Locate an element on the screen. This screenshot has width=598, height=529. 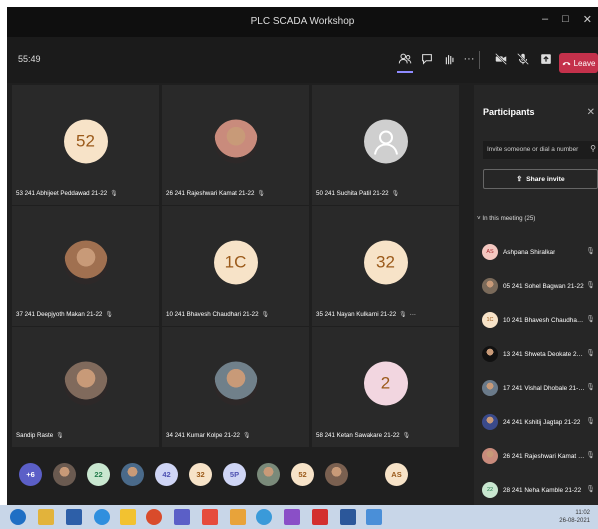
participant-name: 10 241 Bhavesh Chaudhari 21-22 is located at coordinates (212, 314).